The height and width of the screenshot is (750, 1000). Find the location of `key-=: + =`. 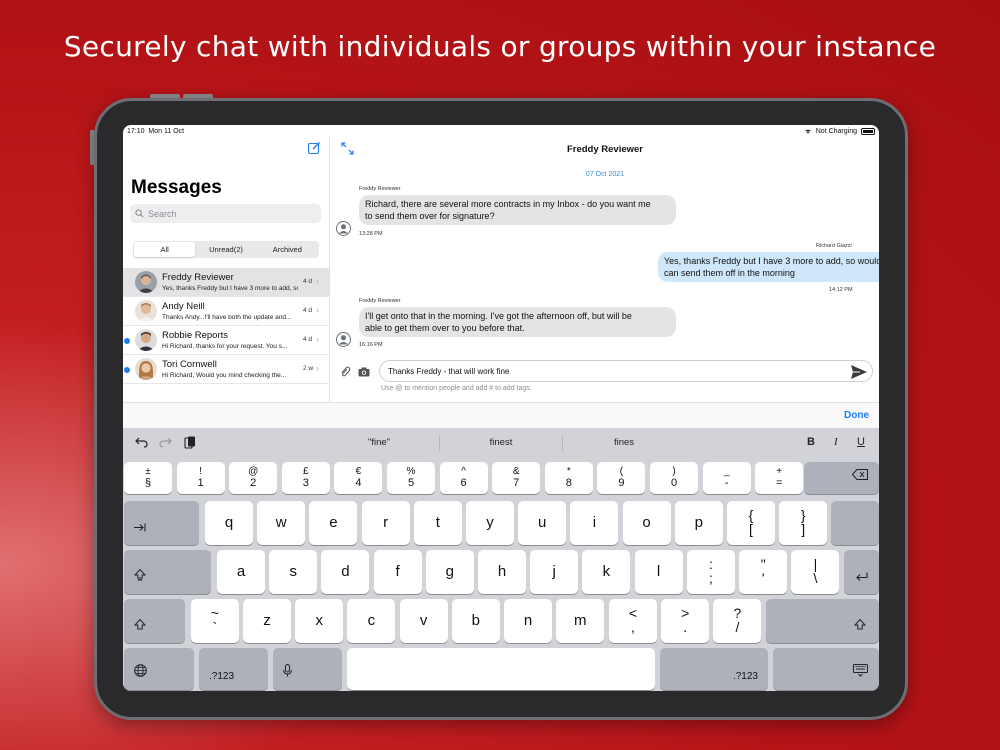

key-=: + = is located at coordinates (779, 478).